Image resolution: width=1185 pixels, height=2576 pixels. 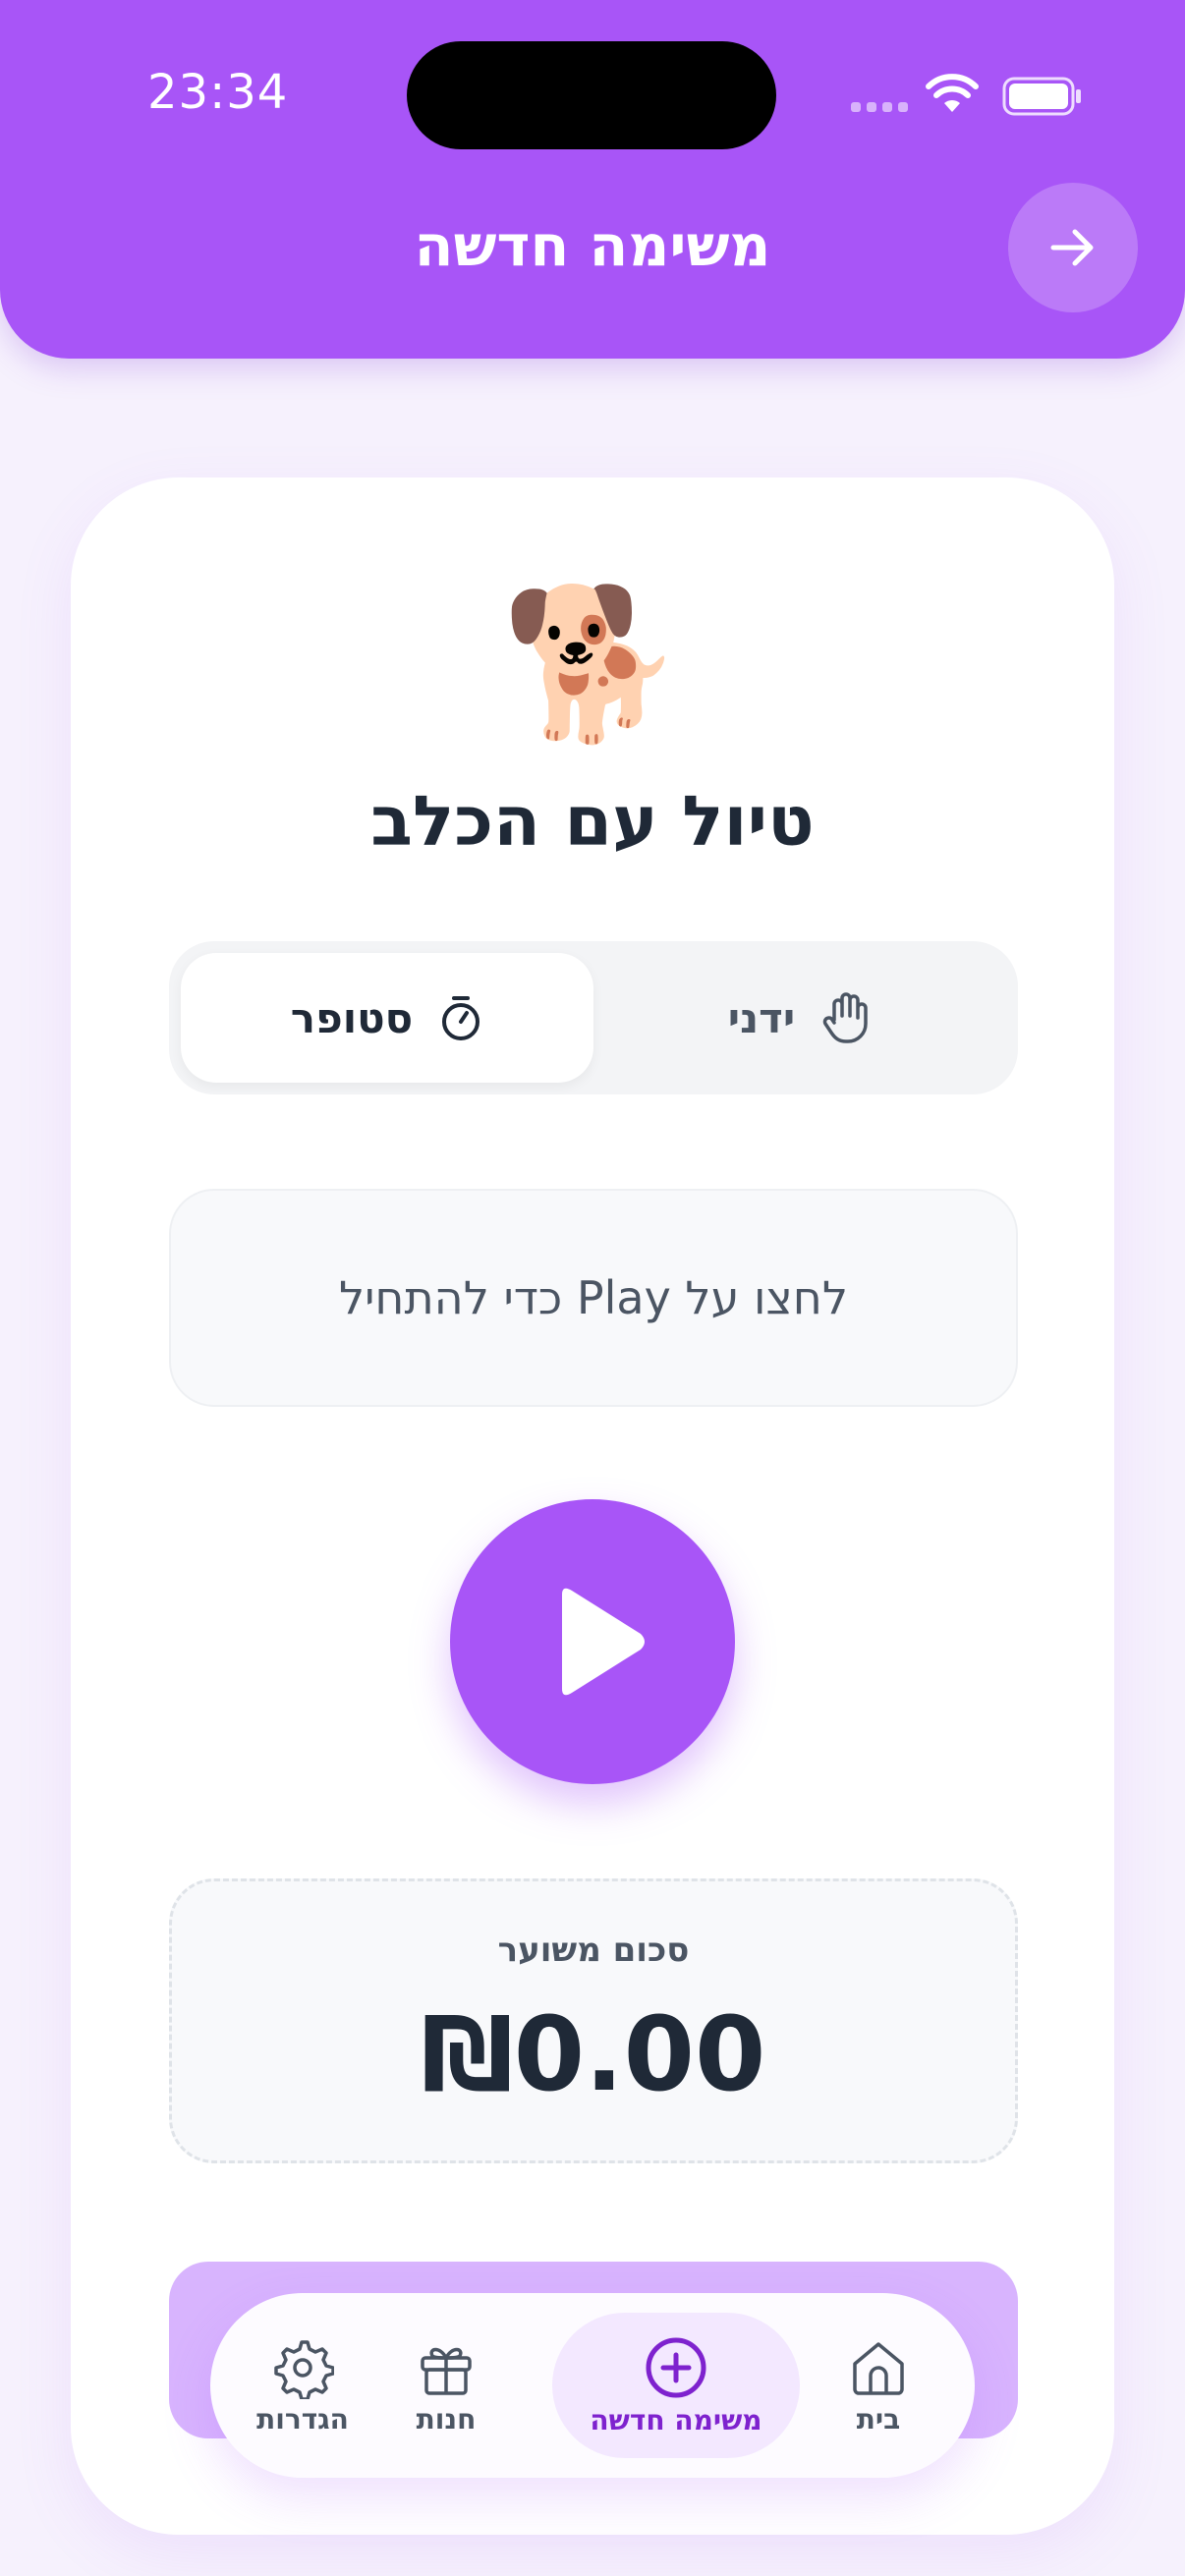 What do you see at coordinates (676, 2367) in the screenshot?
I see `plus-circle-icon` at bounding box center [676, 2367].